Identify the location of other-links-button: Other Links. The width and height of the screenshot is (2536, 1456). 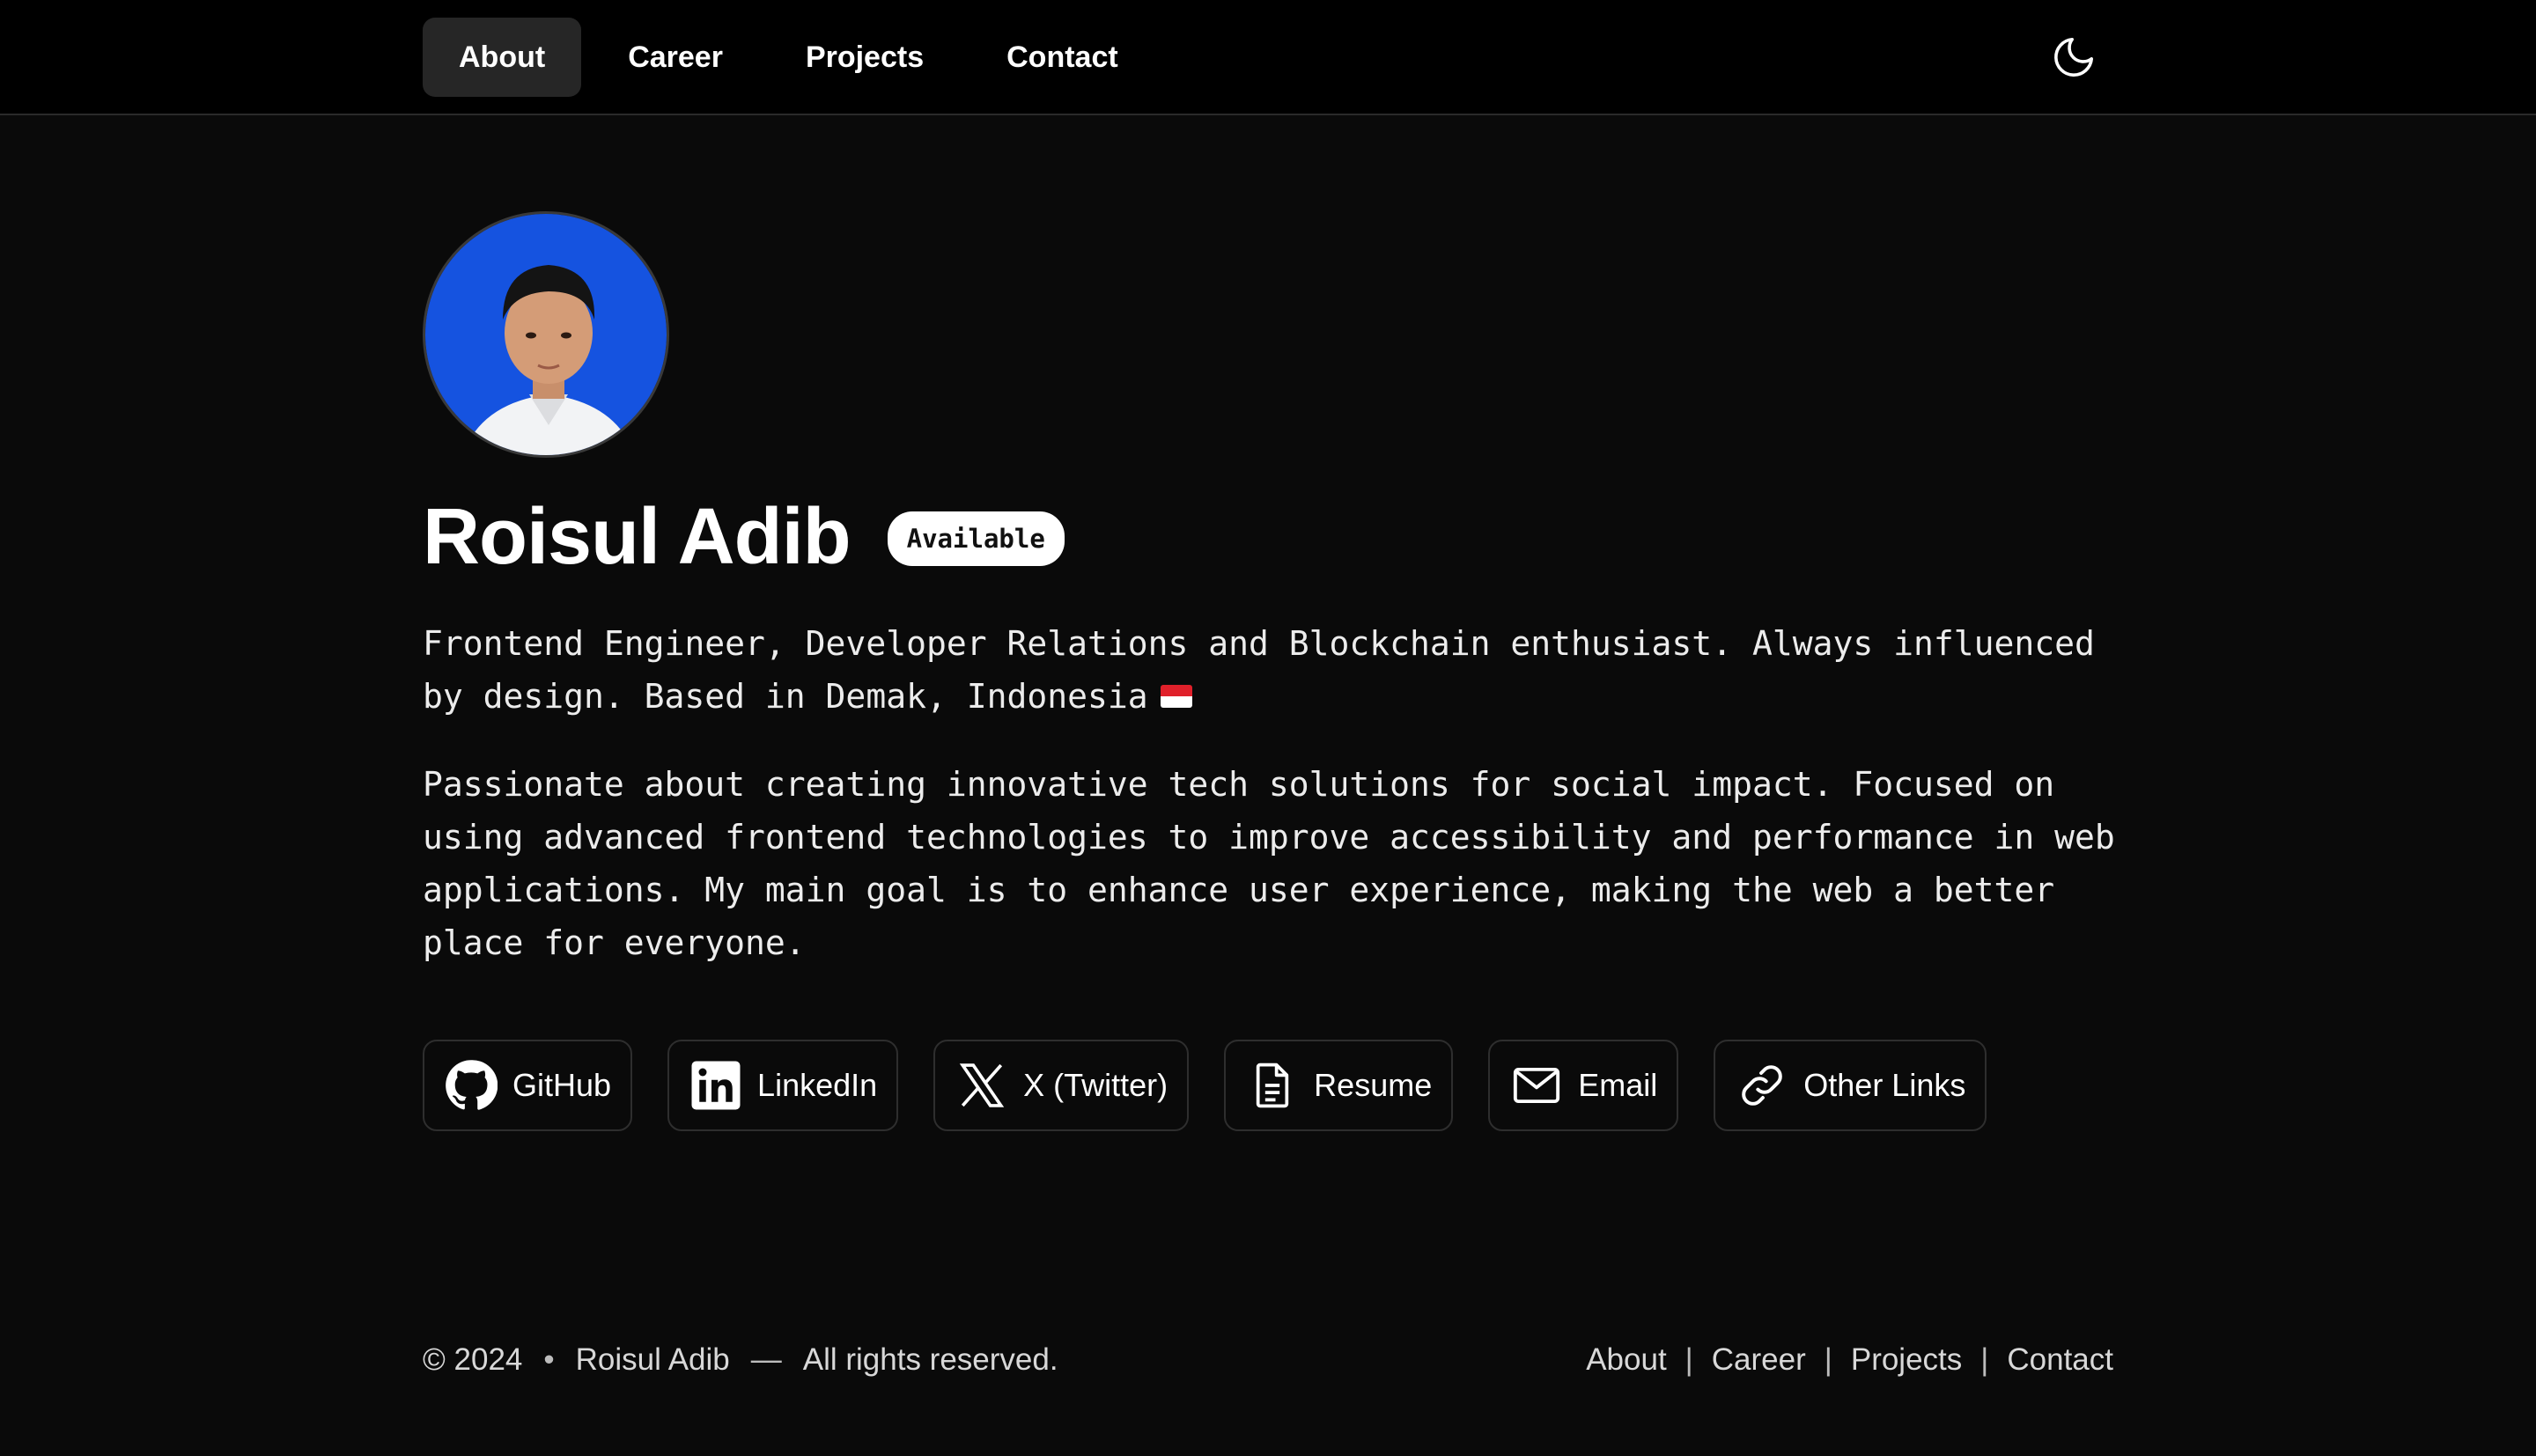
(1850, 1085).